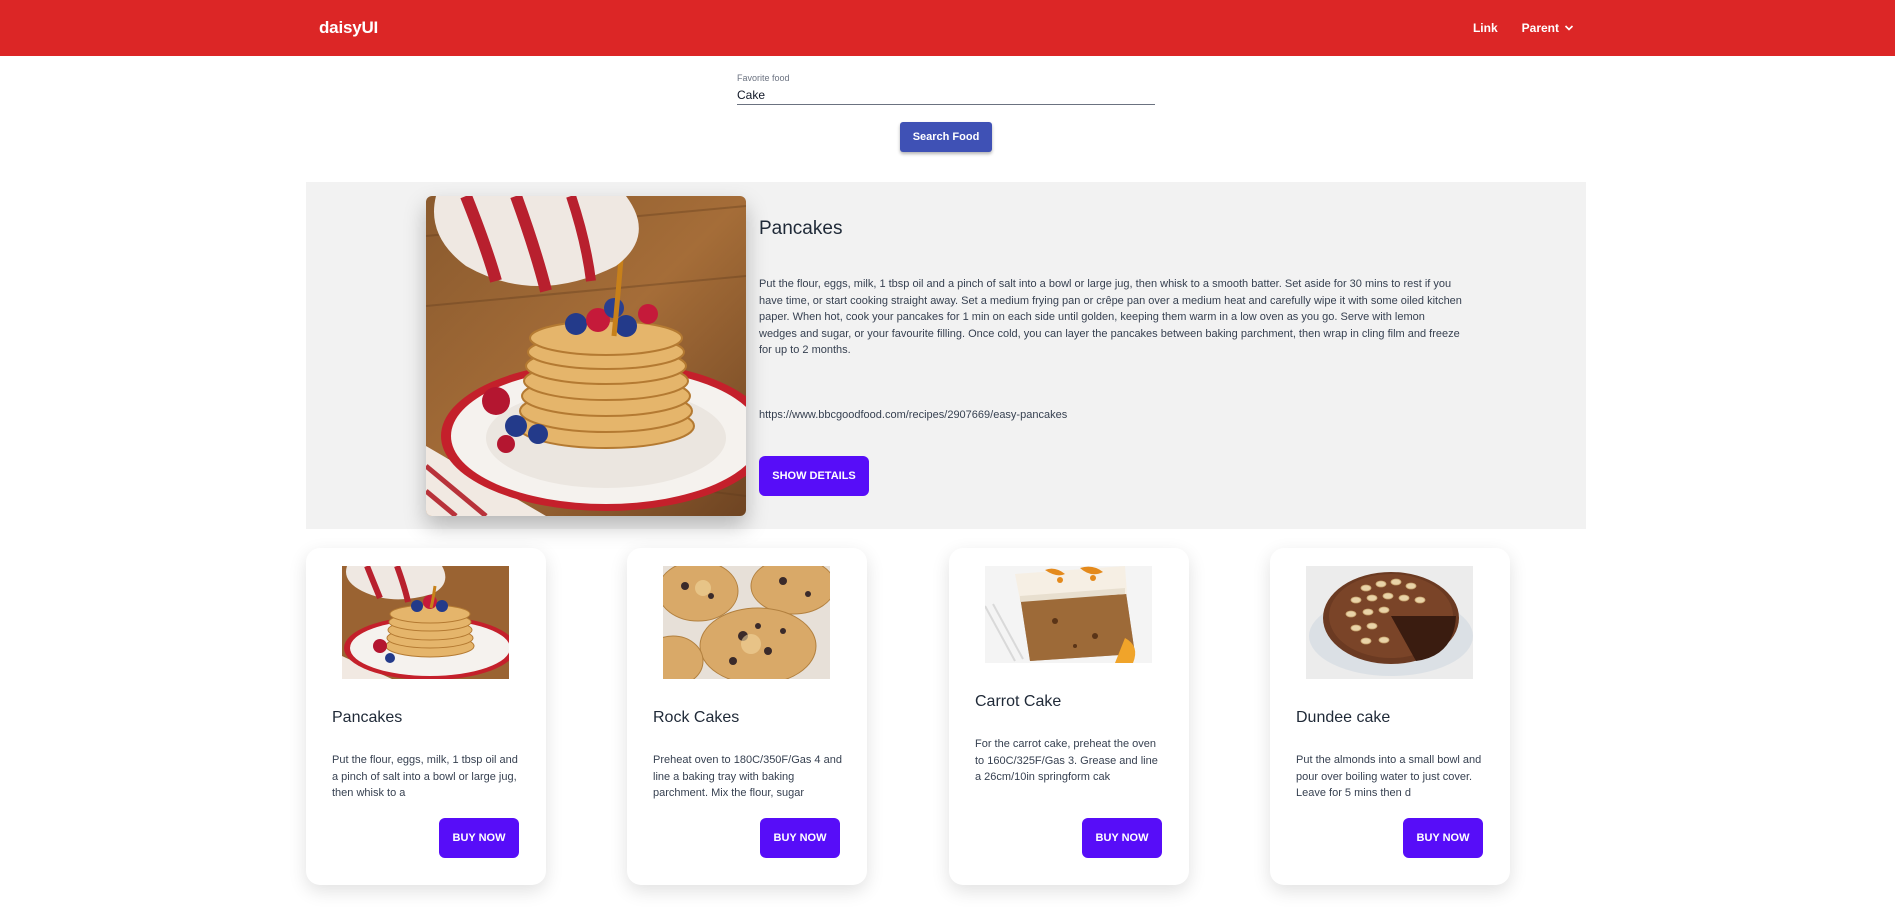 Image resolution: width=1895 pixels, height=907 pixels. What do you see at coordinates (1343, 717) in the screenshot?
I see `card-title: Dundee cake` at bounding box center [1343, 717].